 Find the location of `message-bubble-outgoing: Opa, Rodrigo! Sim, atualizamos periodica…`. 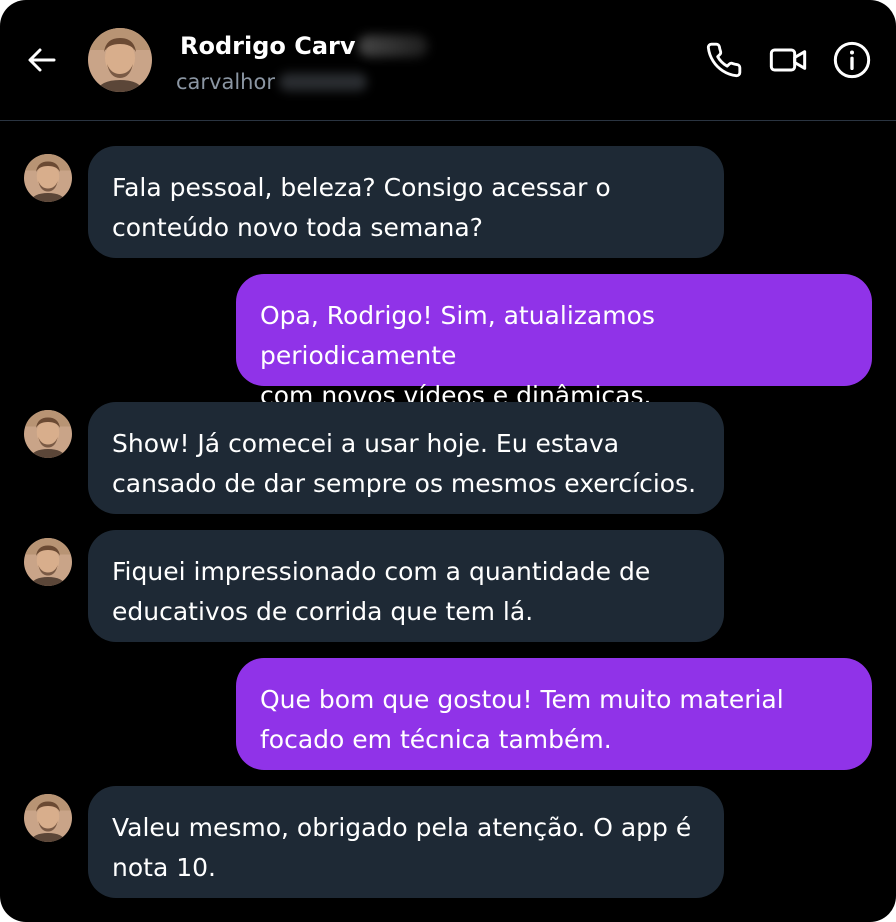

message-bubble-outgoing: Opa, Rodrigo! Sim, atualizamos periodica… is located at coordinates (554, 342).